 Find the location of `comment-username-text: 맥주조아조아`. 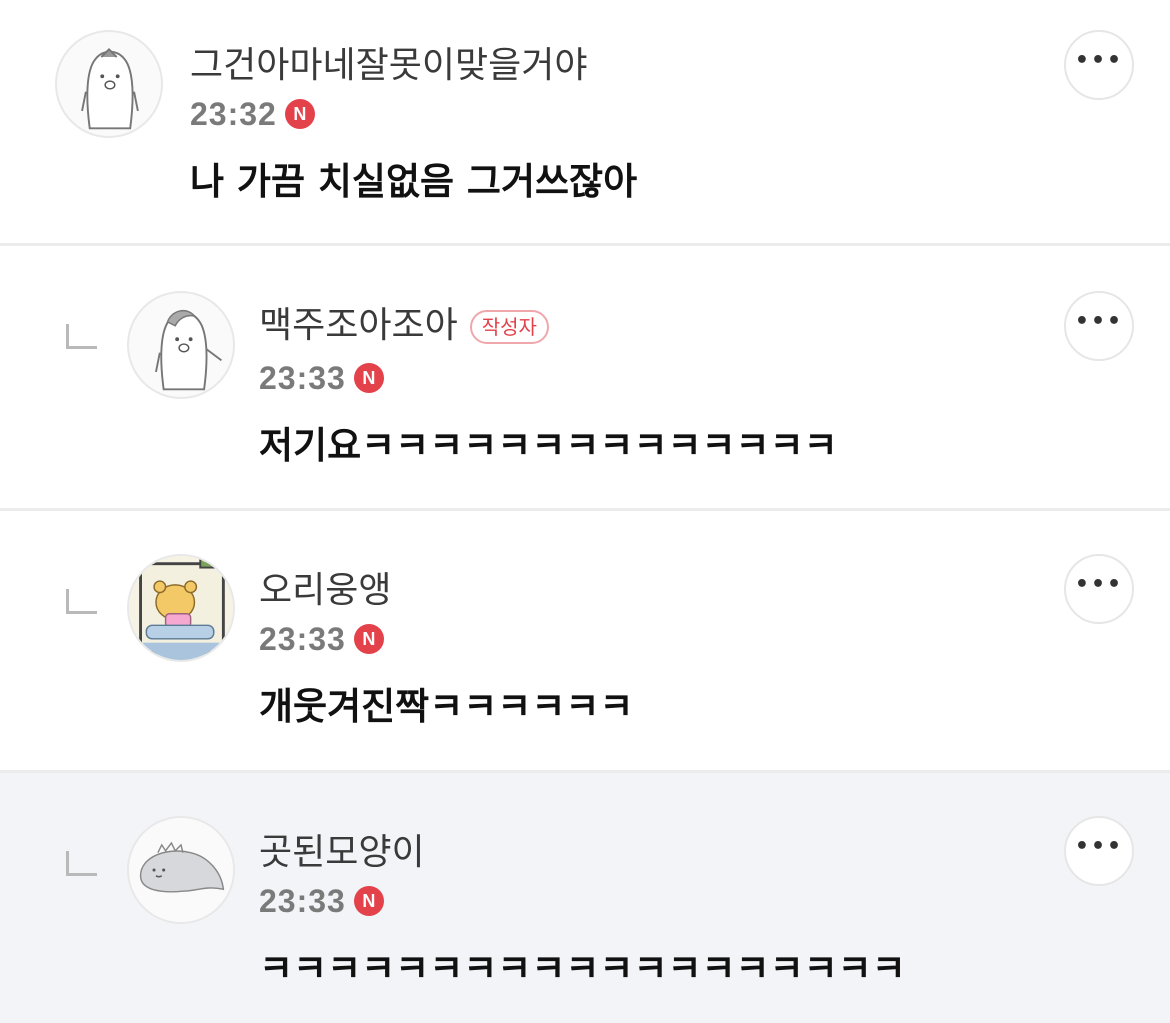

comment-username-text: 맥주조아조아 is located at coordinates (358, 325).